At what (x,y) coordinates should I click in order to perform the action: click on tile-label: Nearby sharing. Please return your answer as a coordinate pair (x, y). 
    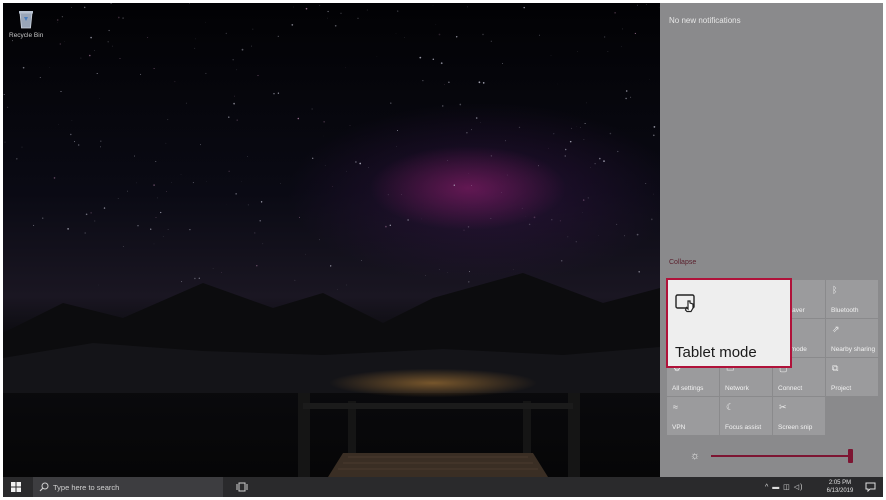
    Looking at the image, I should click on (853, 349).